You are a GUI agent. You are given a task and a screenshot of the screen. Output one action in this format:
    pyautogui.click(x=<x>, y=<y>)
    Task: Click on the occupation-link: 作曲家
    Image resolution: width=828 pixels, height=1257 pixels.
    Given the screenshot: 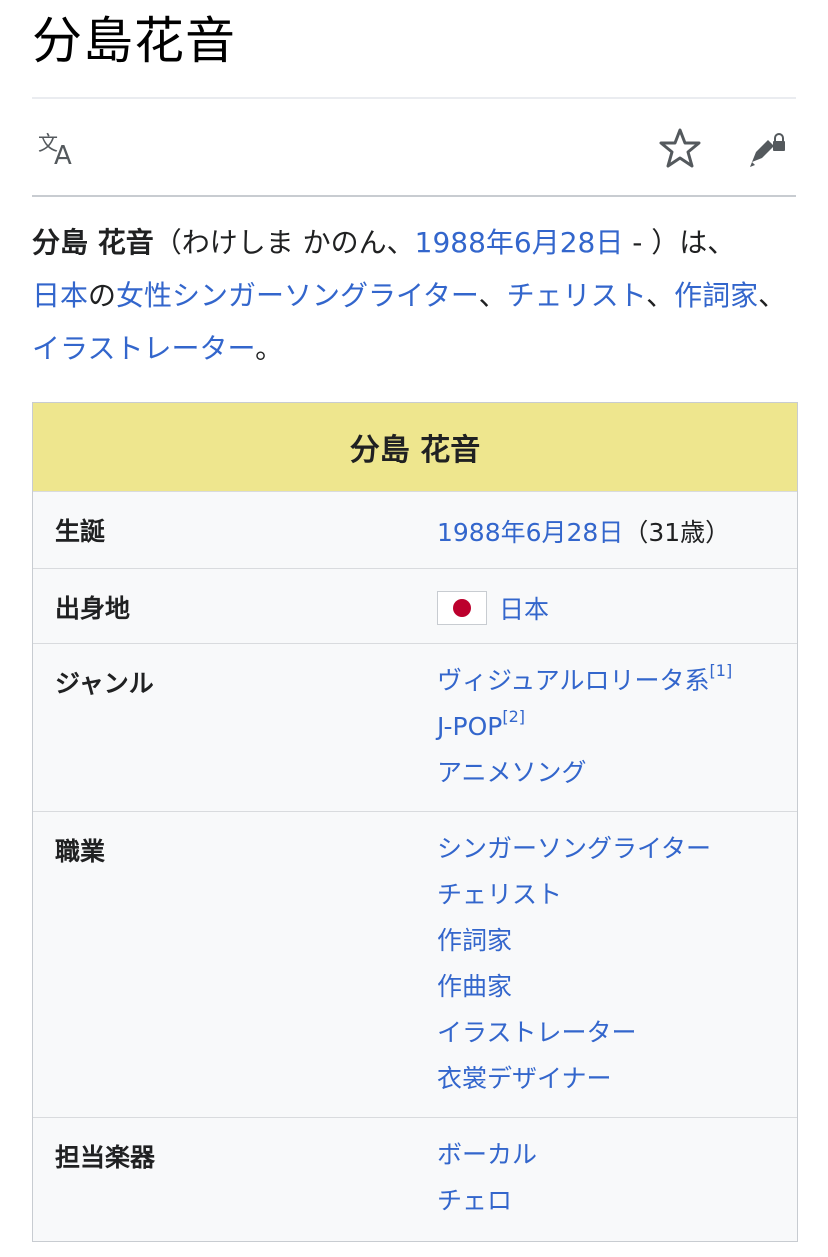 What is the action you would take?
    pyautogui.click(x=474, y=986)
    